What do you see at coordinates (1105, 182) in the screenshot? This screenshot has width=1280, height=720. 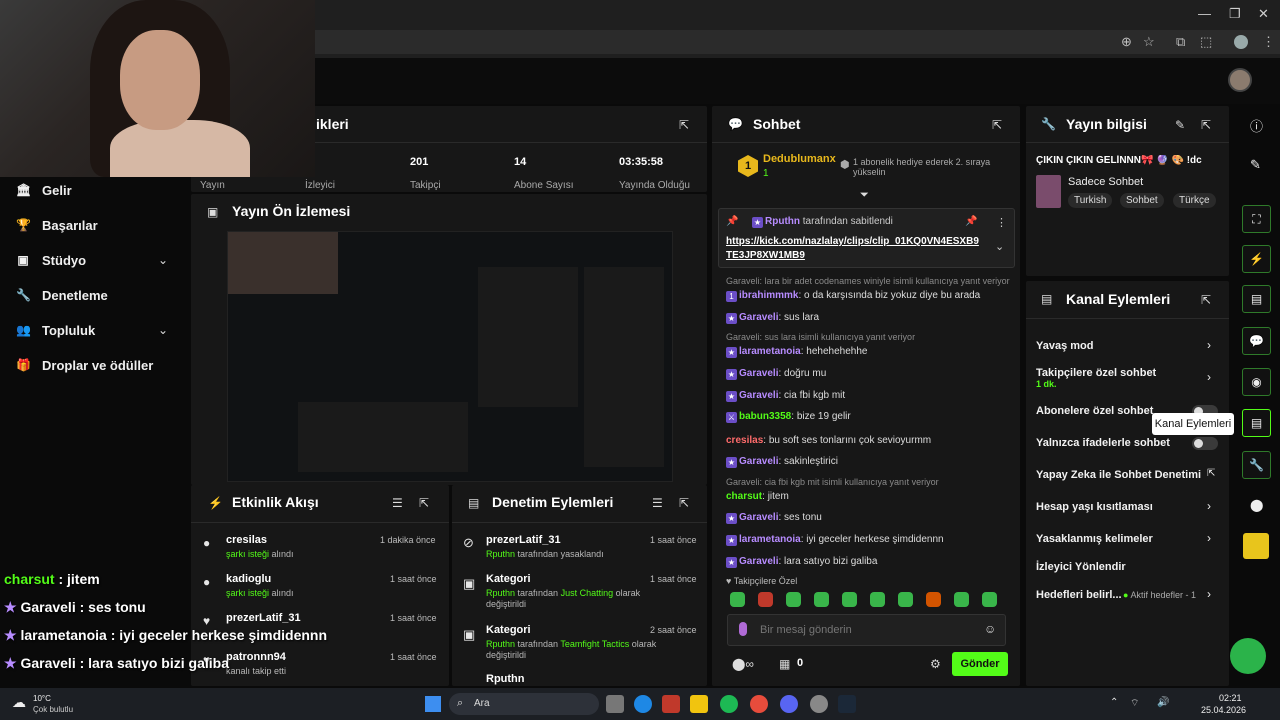 I see `category-name: Sadece Sohbet` at bounding box center [1105, 182].